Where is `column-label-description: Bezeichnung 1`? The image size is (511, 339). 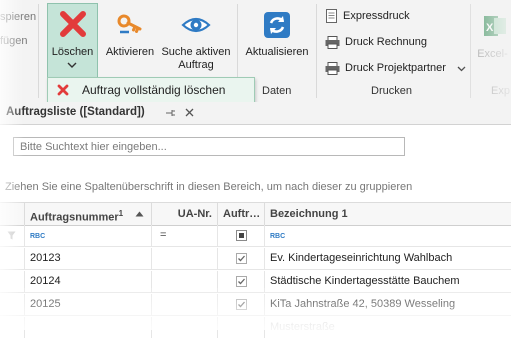 column-label-description: Bezeichnung 1 is located at coordinates (309, 214).